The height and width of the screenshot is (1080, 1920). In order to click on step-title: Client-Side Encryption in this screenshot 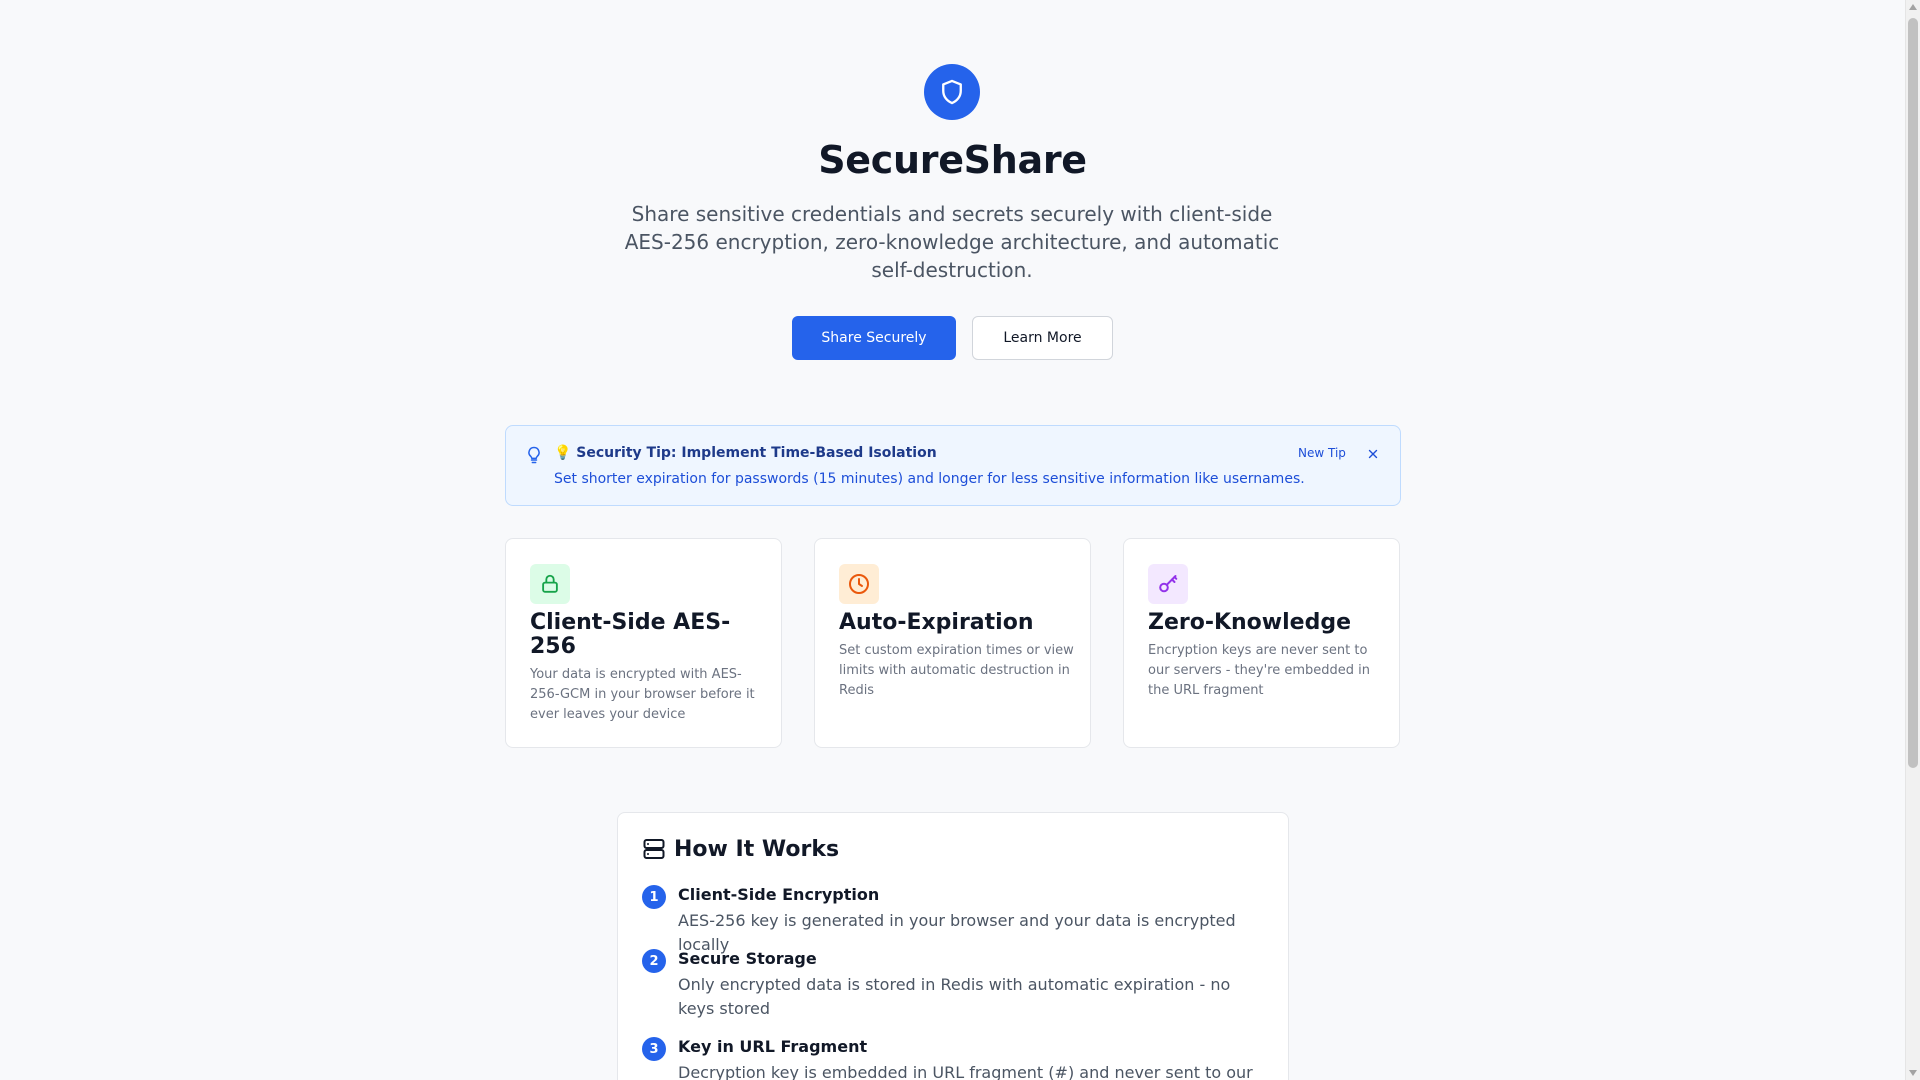, I will do `click(779, 894)`.